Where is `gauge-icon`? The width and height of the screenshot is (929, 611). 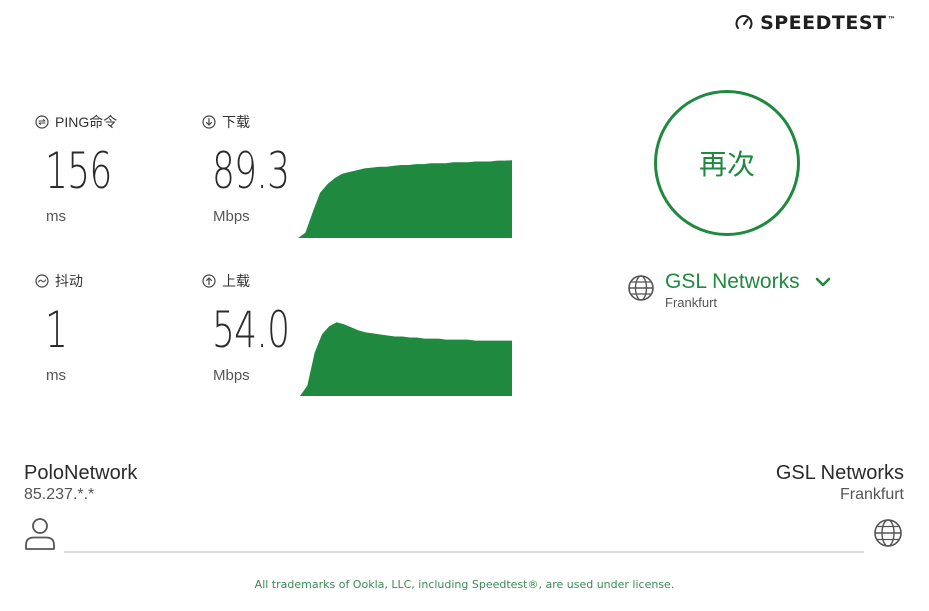 gauge-icon is located at coordinates (744, 22).